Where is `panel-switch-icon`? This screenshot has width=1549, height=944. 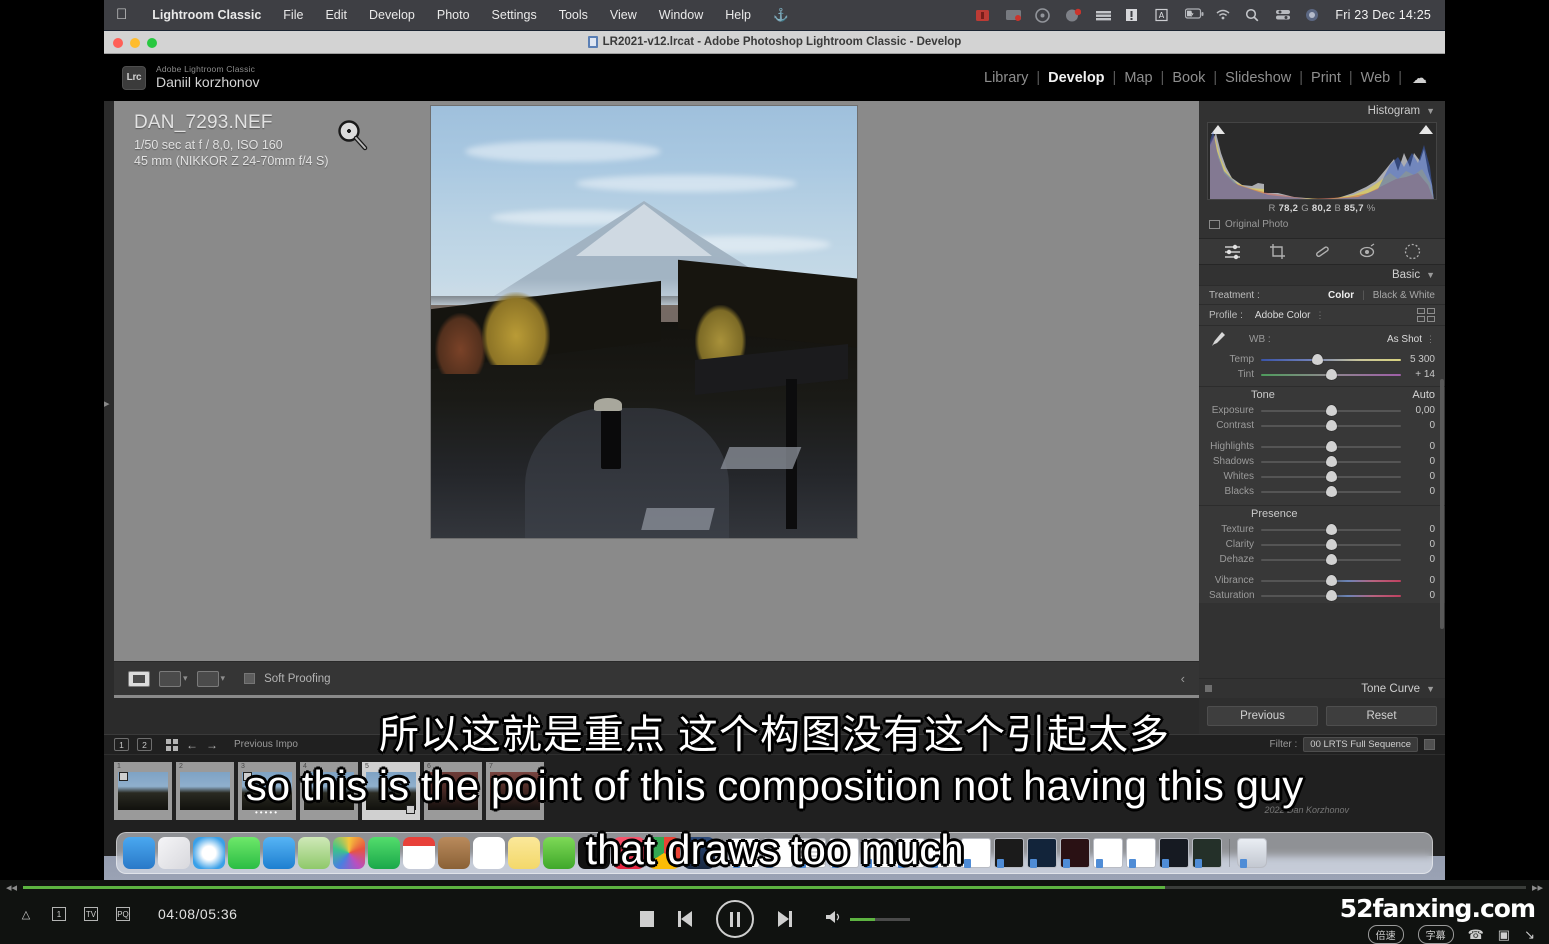
panel-switch-icon is located at coordinates (1208, 688).